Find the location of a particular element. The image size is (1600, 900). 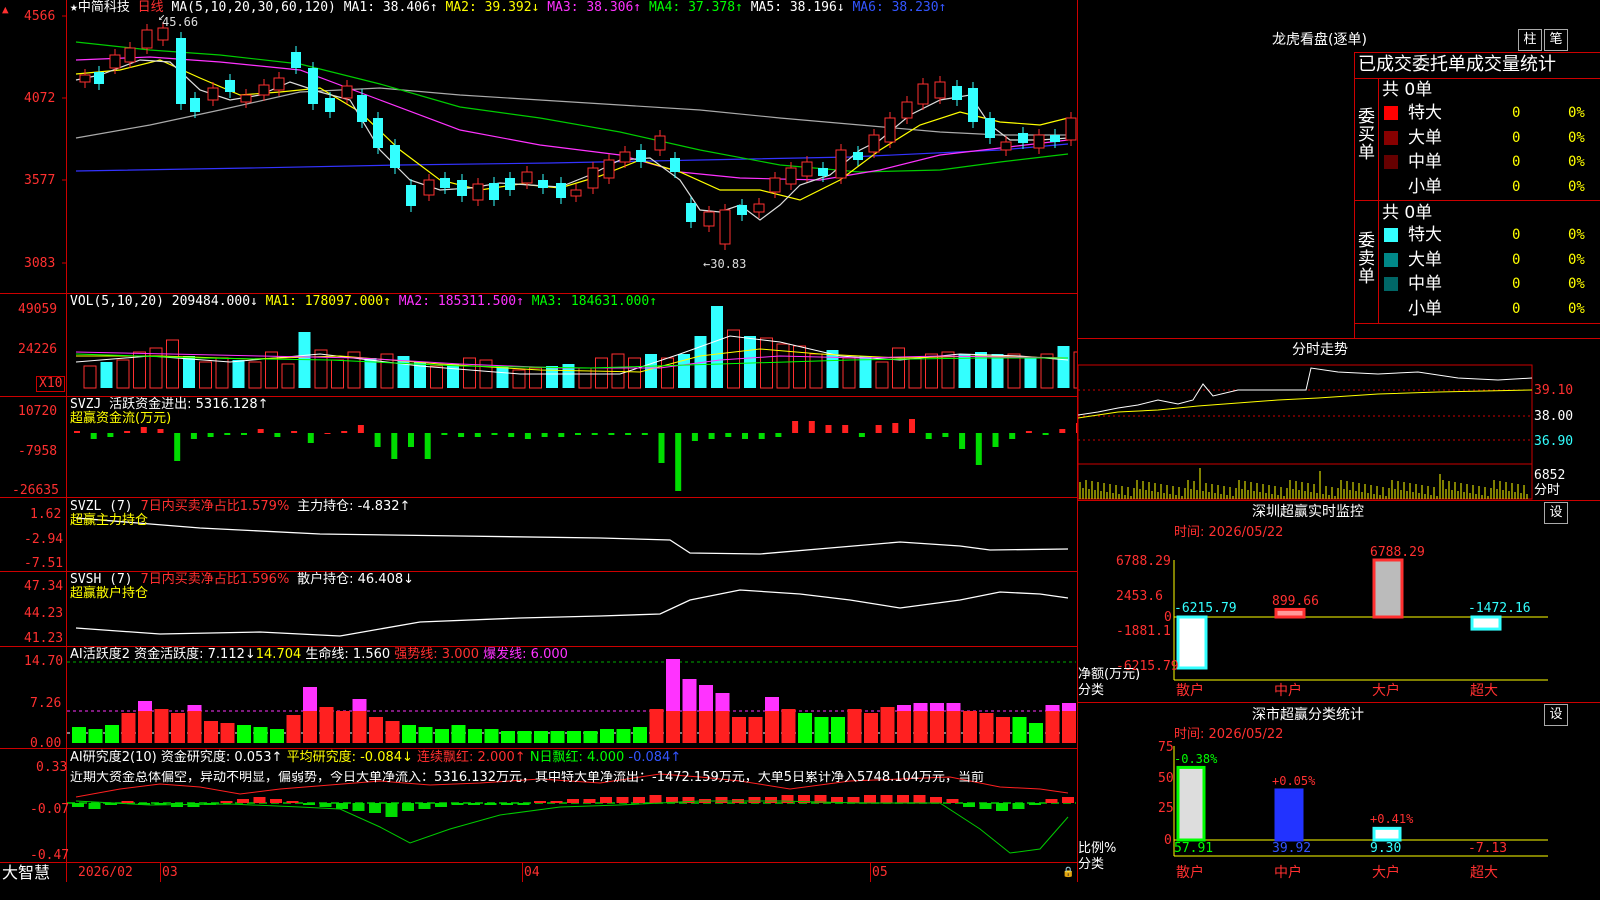

sell-row-count: 0 is located at coordinates (1516, 284).